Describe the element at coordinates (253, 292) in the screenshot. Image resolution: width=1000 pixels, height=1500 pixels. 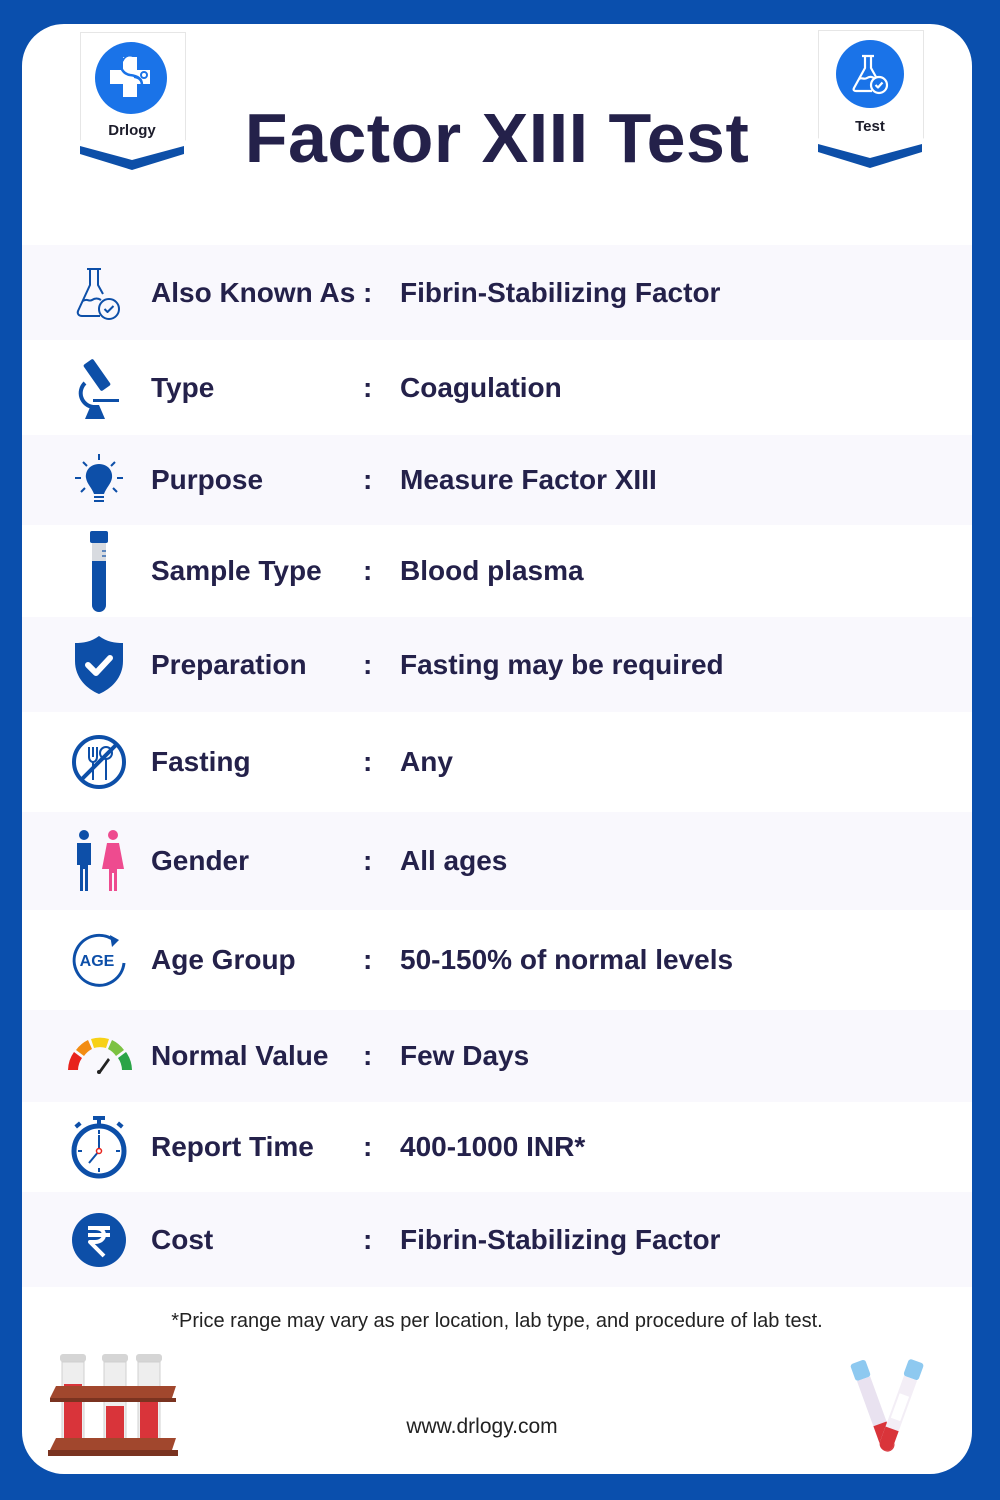
I see `row-label: Also Known As` at that location.